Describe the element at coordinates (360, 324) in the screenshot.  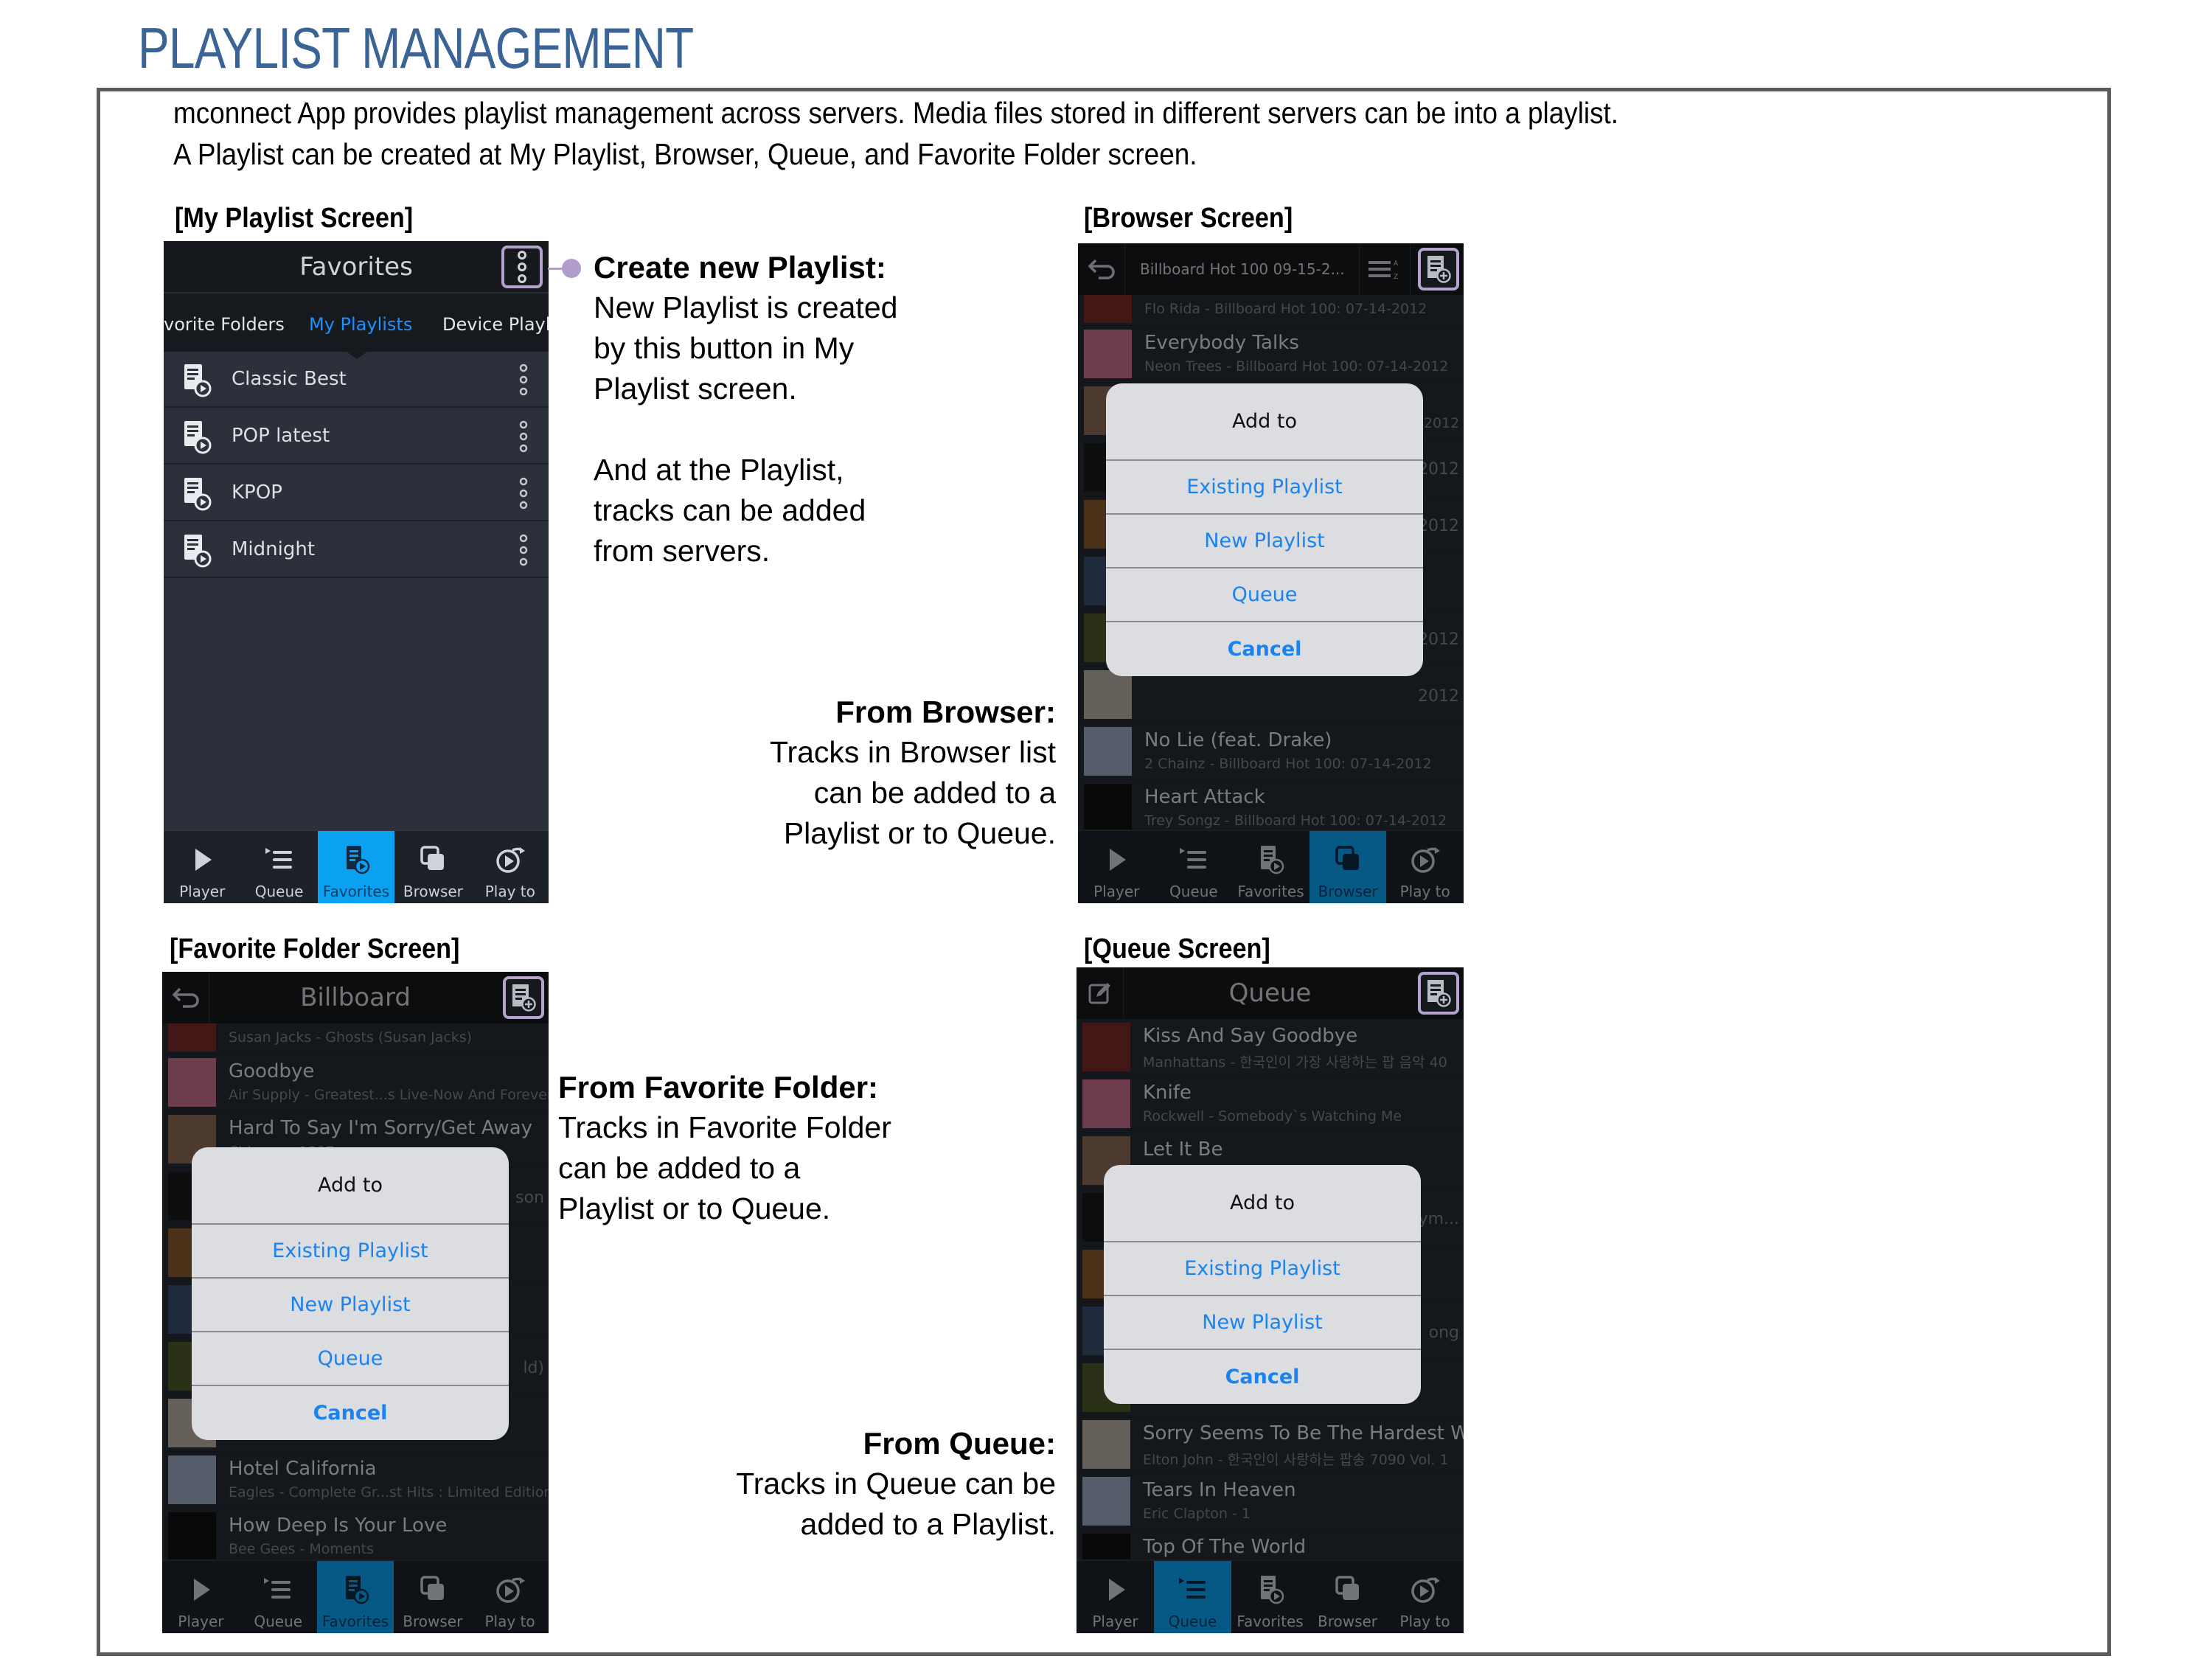
I see `tab-my-playlists: My Playlists` at that location.